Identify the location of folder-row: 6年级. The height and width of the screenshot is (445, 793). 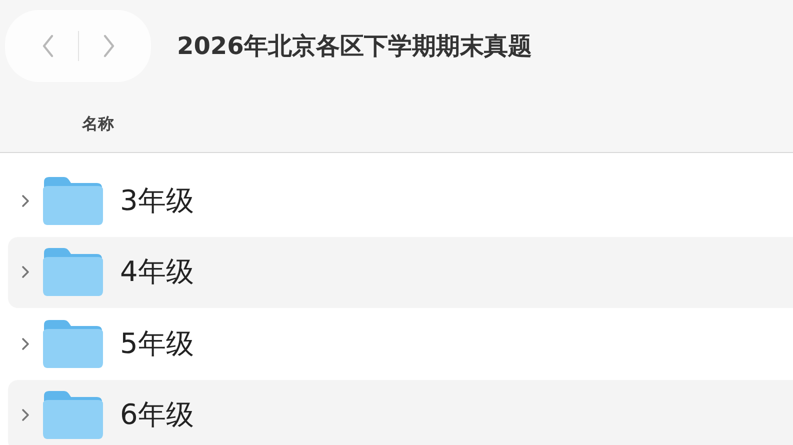
(400, 412).